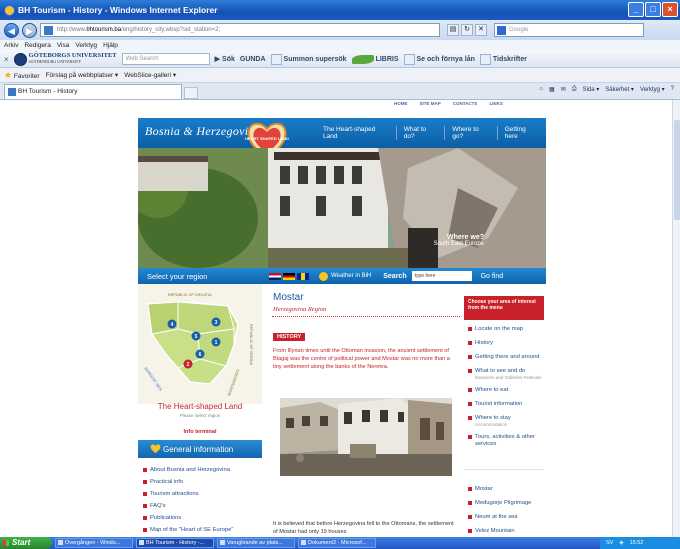 This screenshot has width=680, height=549. What do you see at coordinates (276, 59) in the screenshot?
I see `summon-icon` at bounding box center [276, 59].